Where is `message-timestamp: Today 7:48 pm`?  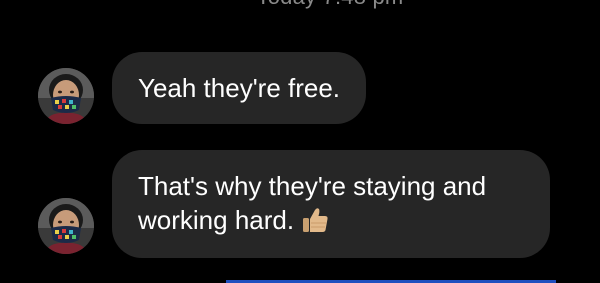 message-timestamp: Today 7:48 pm is located at coordinates (300, 5).